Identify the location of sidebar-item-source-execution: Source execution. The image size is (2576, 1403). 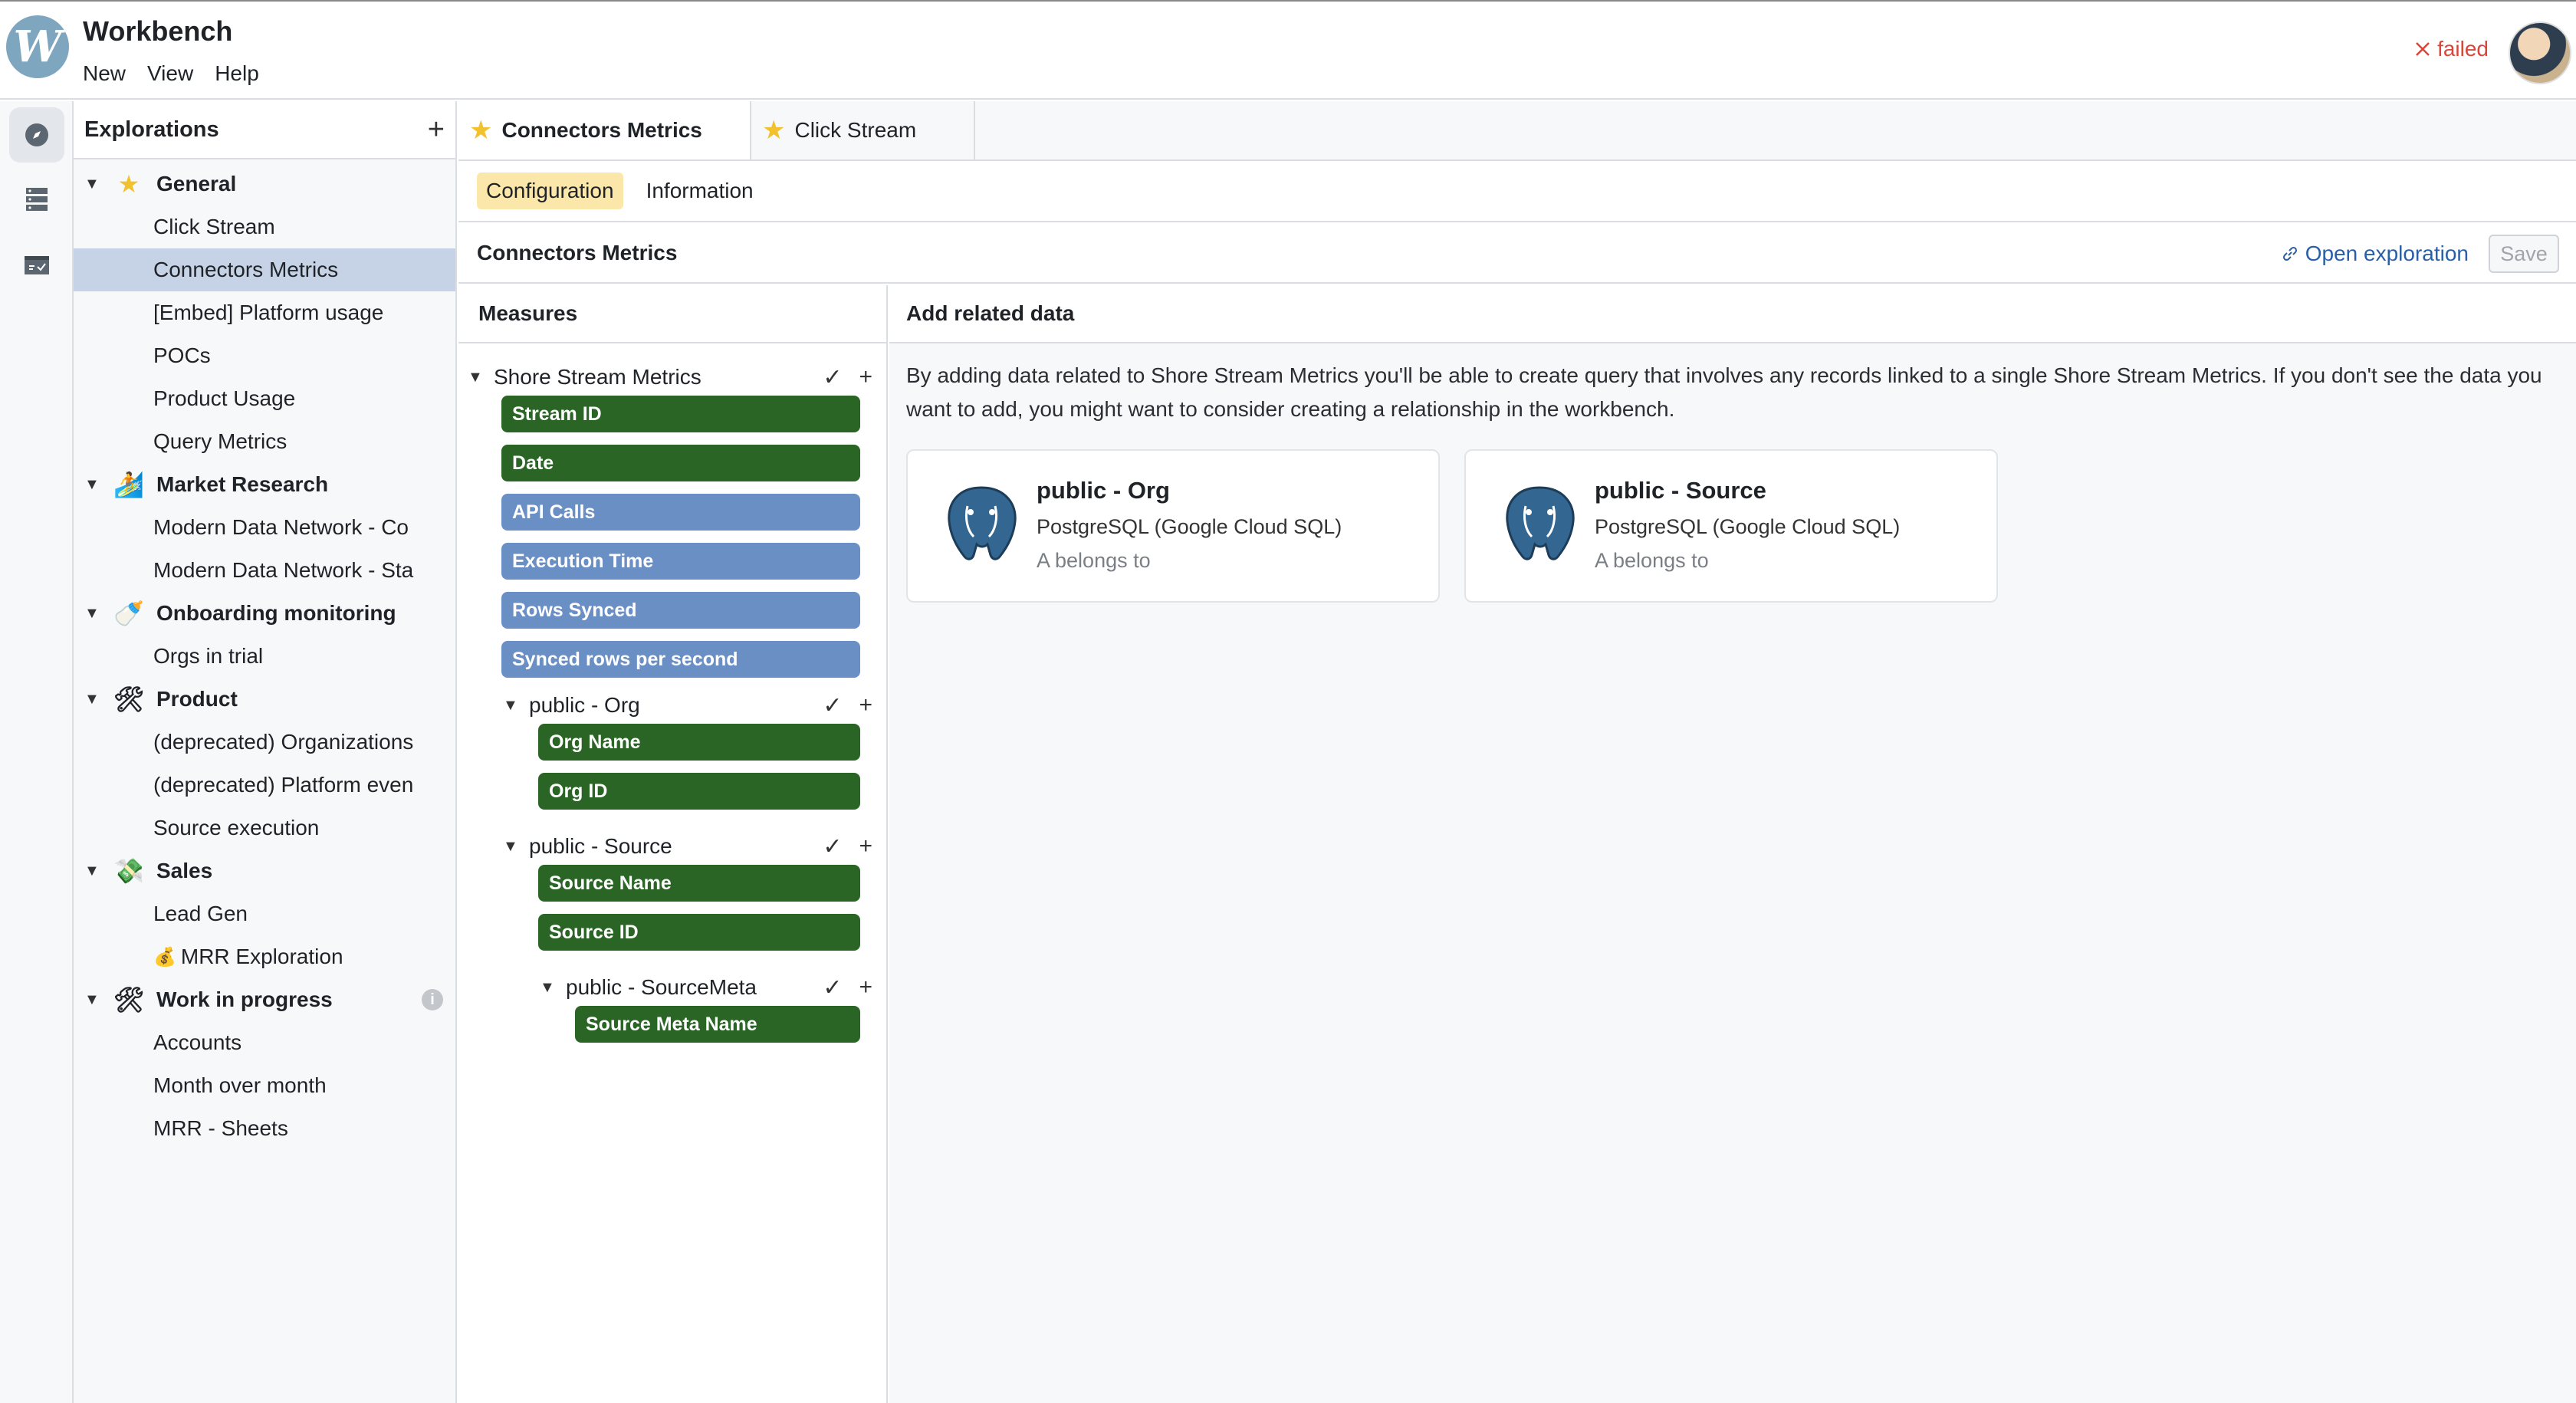
(264, 828).